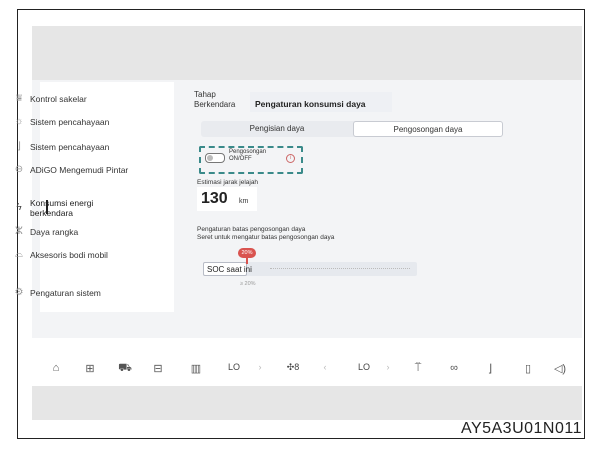 This screenshot has width=600, height=450. I want to click on lock-icon: ⊟, so click(158, 368).